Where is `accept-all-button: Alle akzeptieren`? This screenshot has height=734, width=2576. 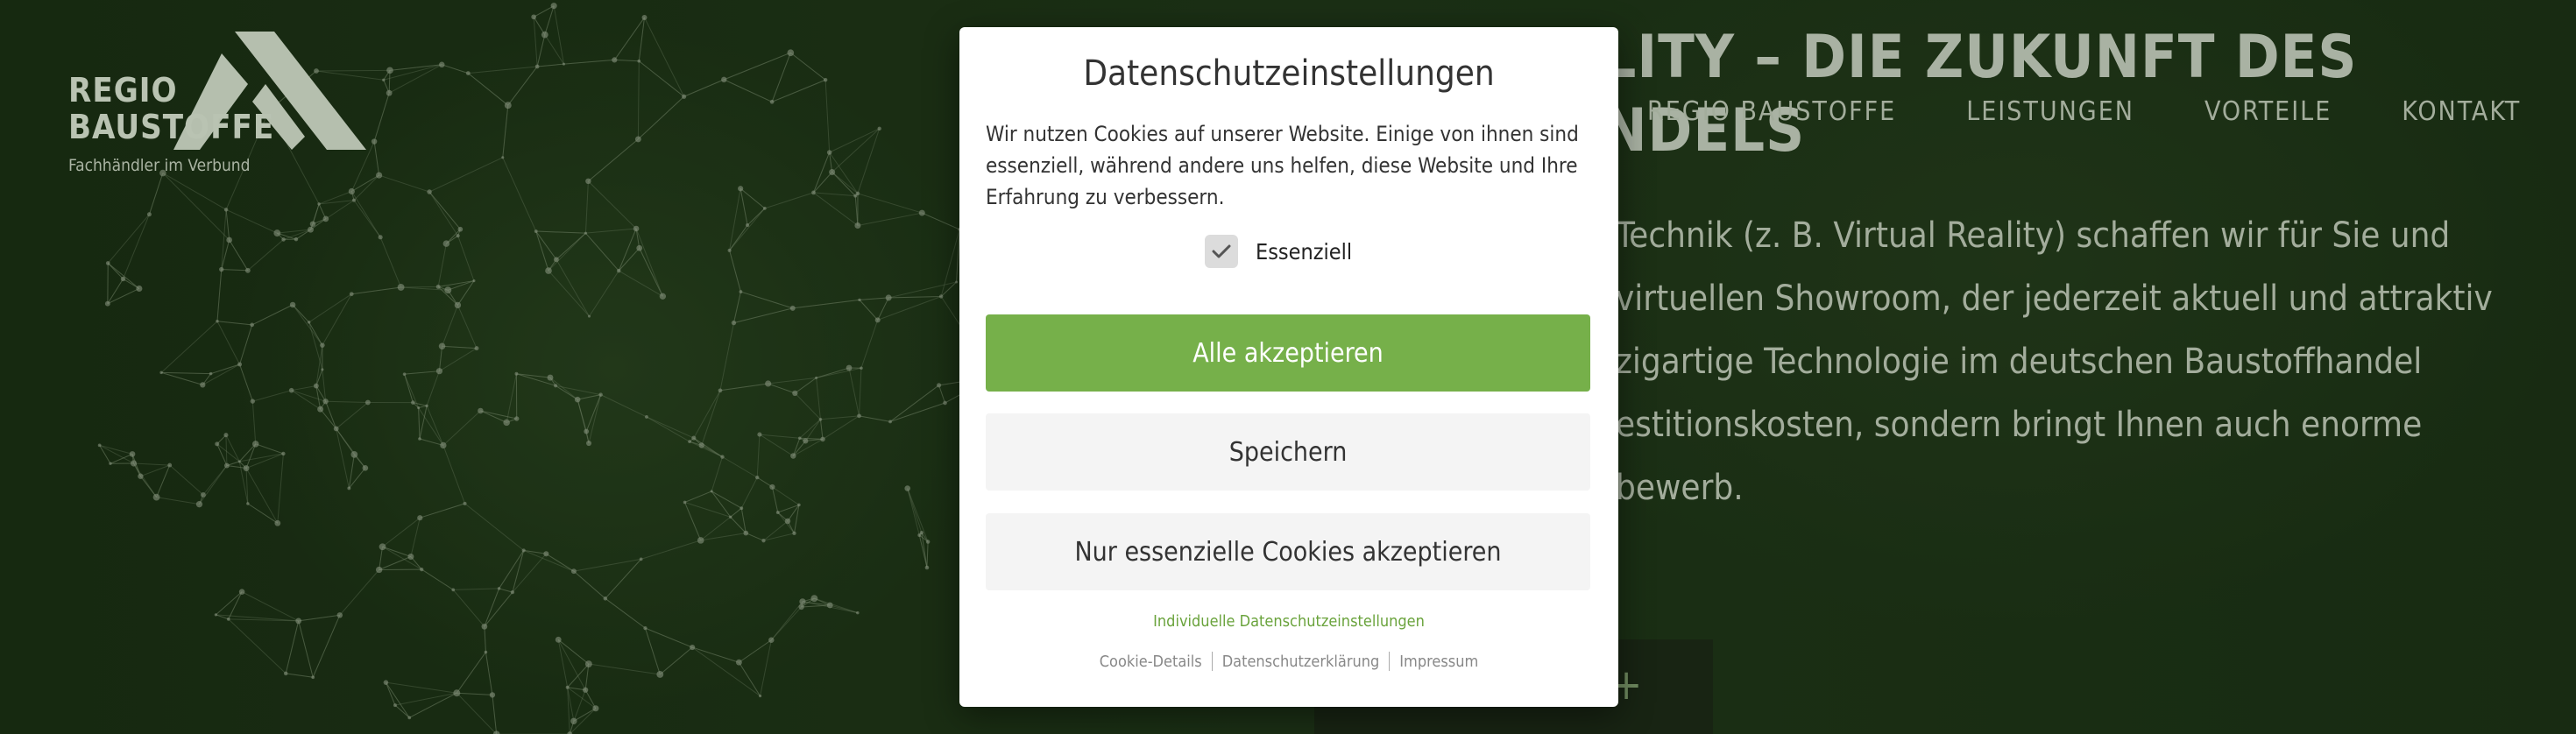
accept-all-button: Alle akzeptieren is located at coordinates (1288, 353).